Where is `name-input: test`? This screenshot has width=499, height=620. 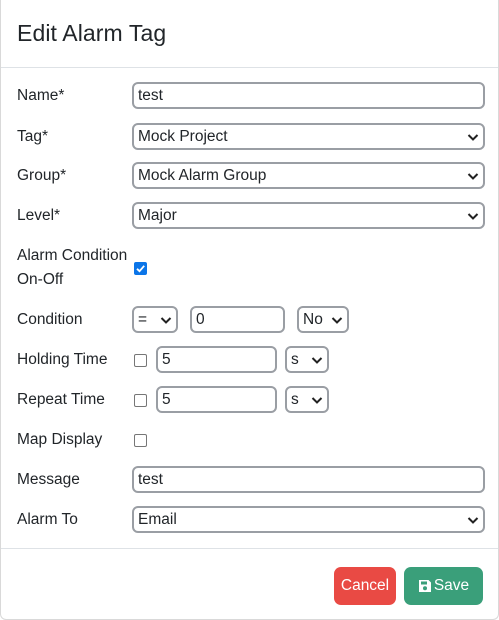
name-input: test is located at coordinates (308, 95).